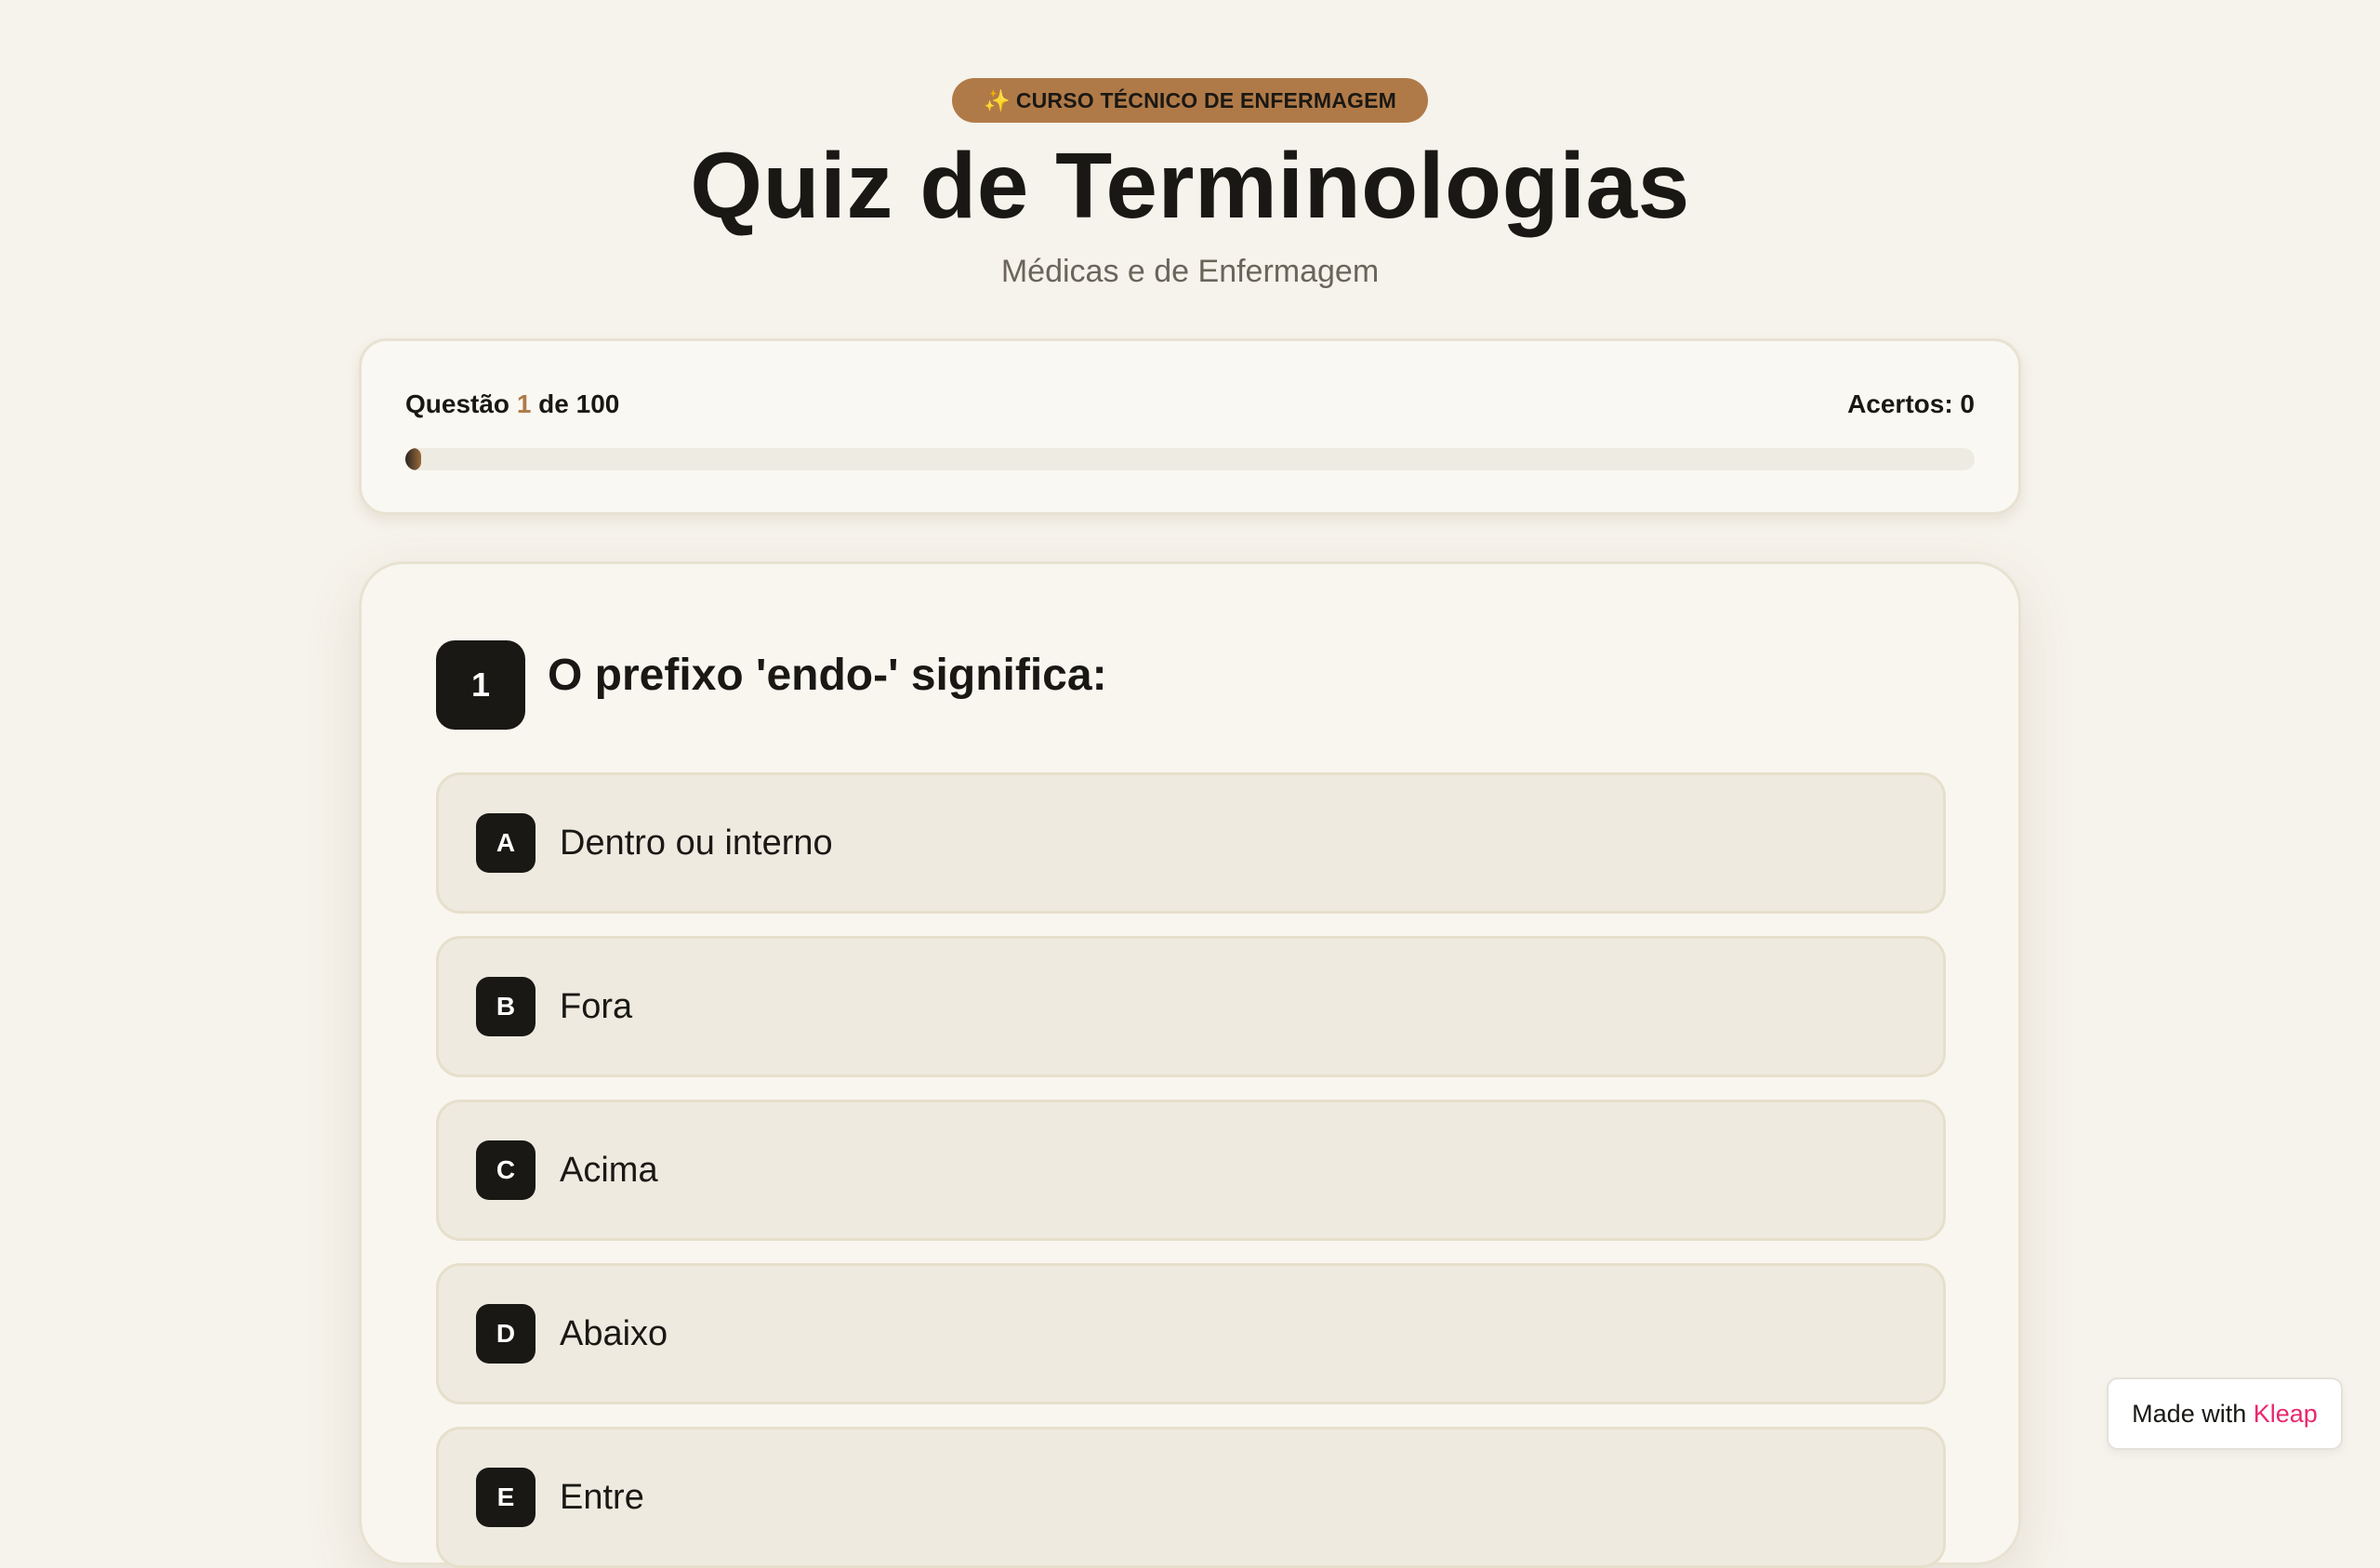 The width and height of the screenshot is (2380, 1568). I want to click on option-c: C Acima, so click(1191, 1171).